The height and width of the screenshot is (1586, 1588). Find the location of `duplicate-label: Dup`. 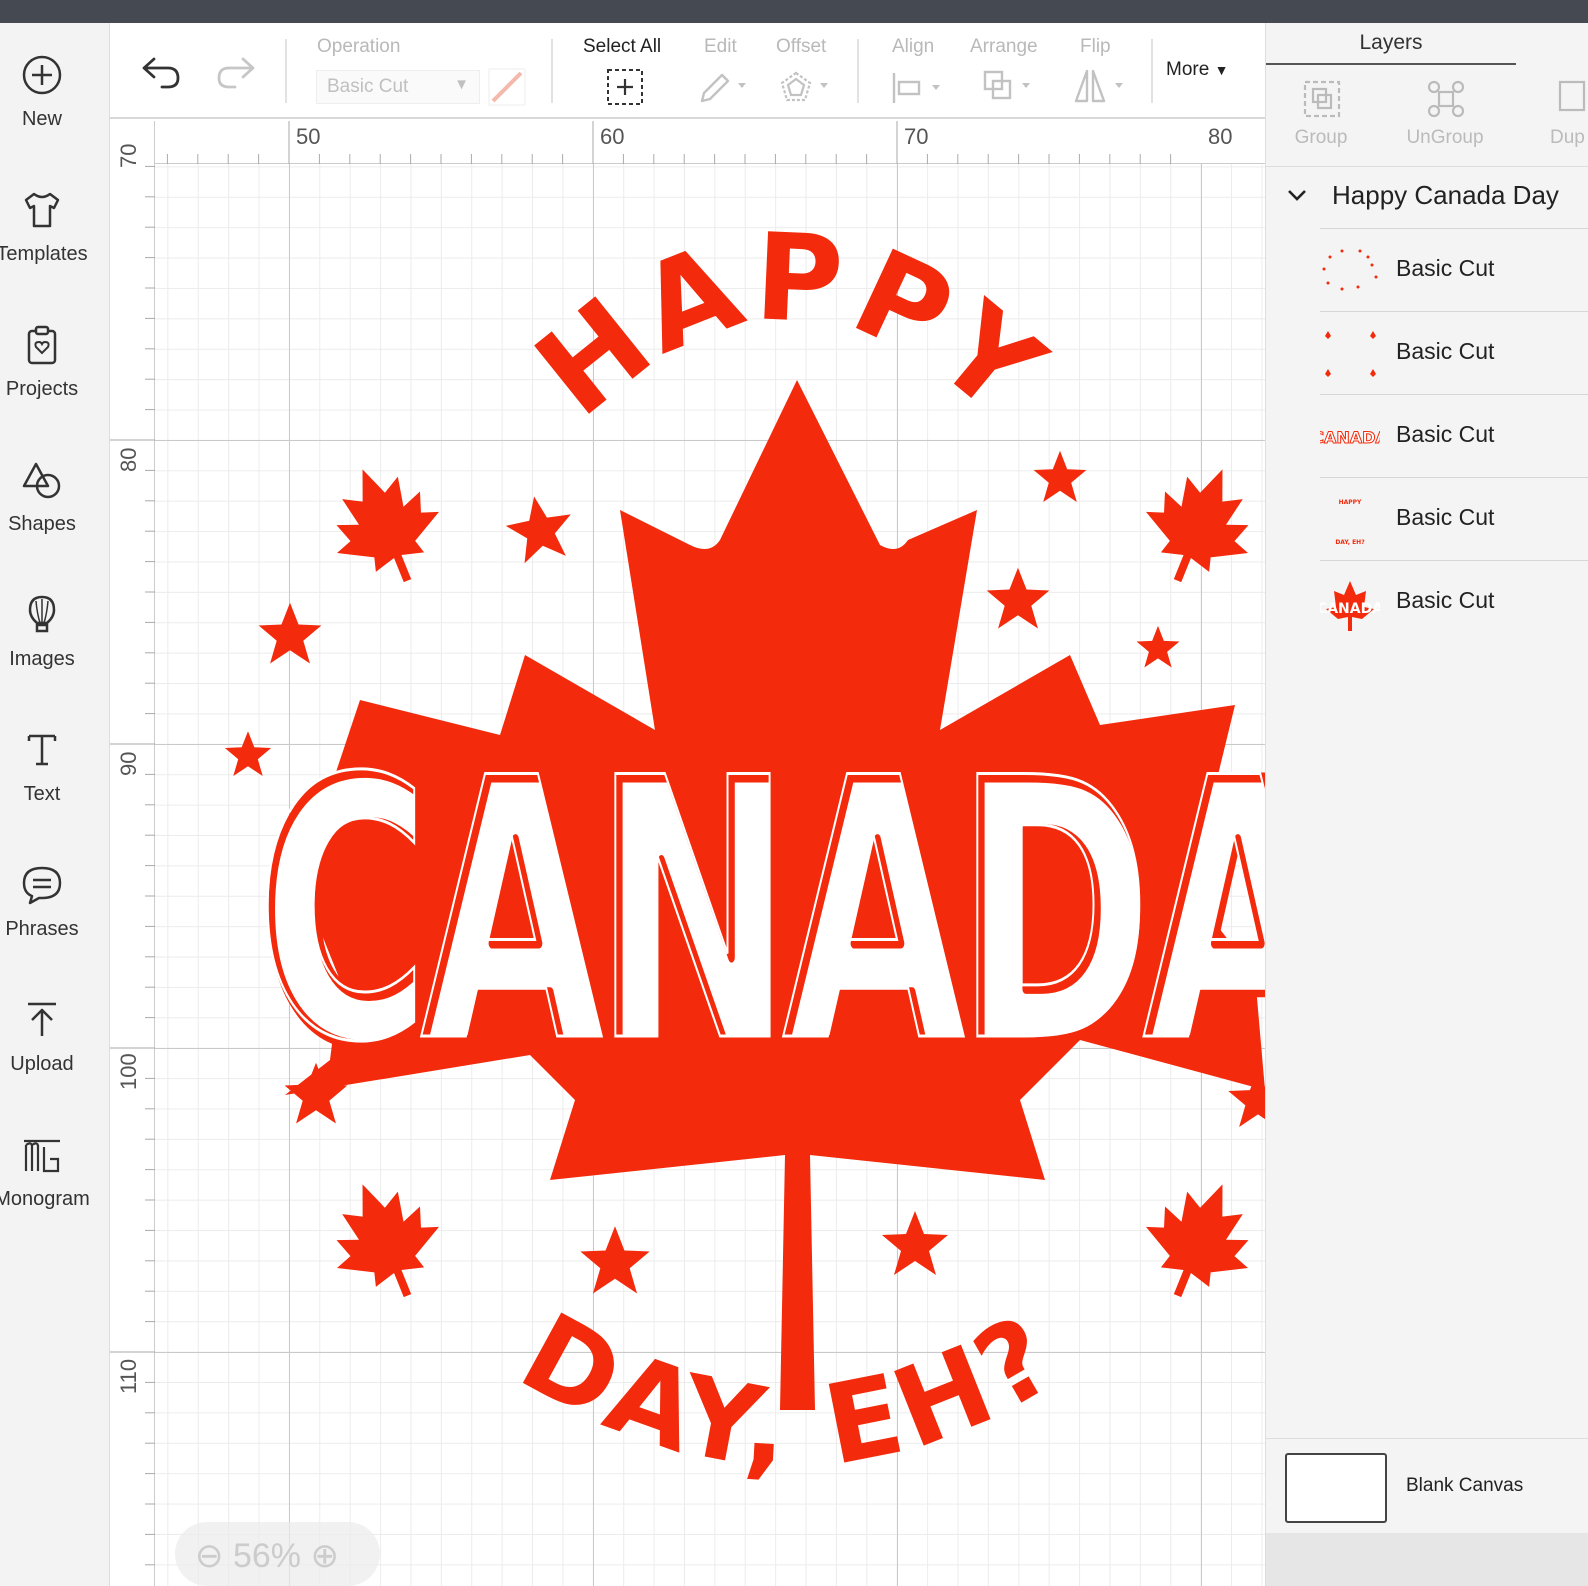

duplicate-label: Dup is located at coordinates (1567, 137).